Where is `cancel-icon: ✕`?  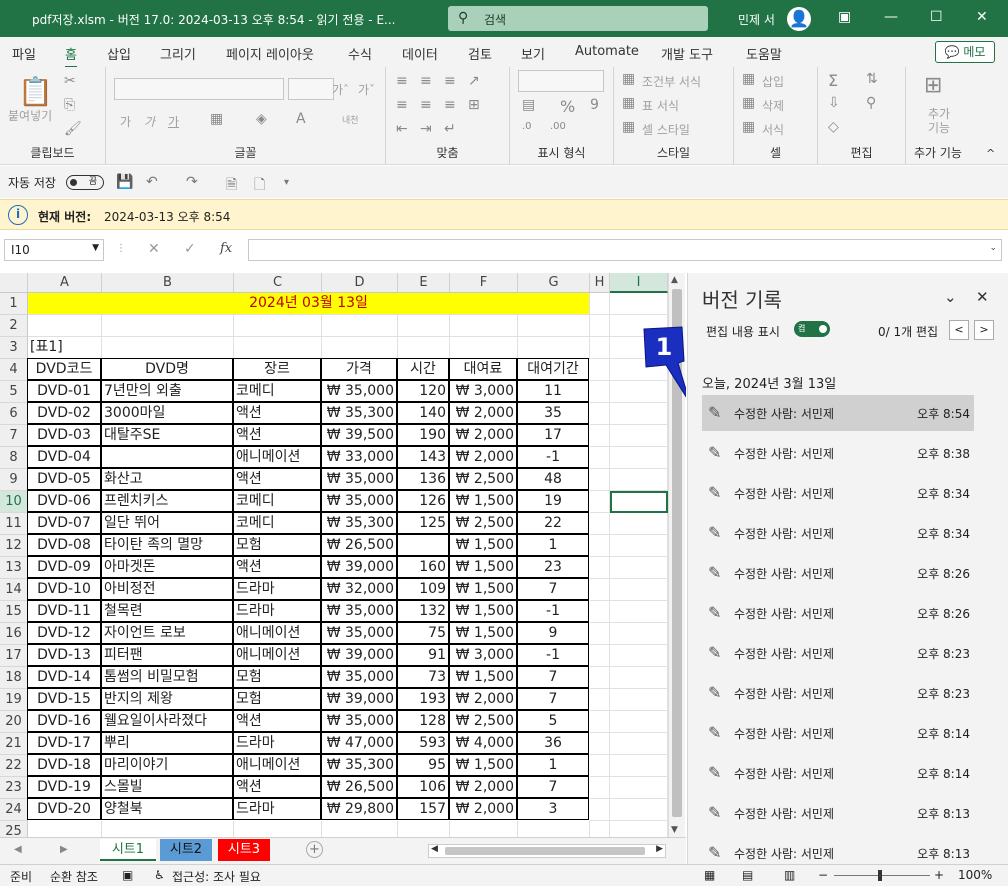
cancel-icon: ✕ is located at coordinates (154, 249).